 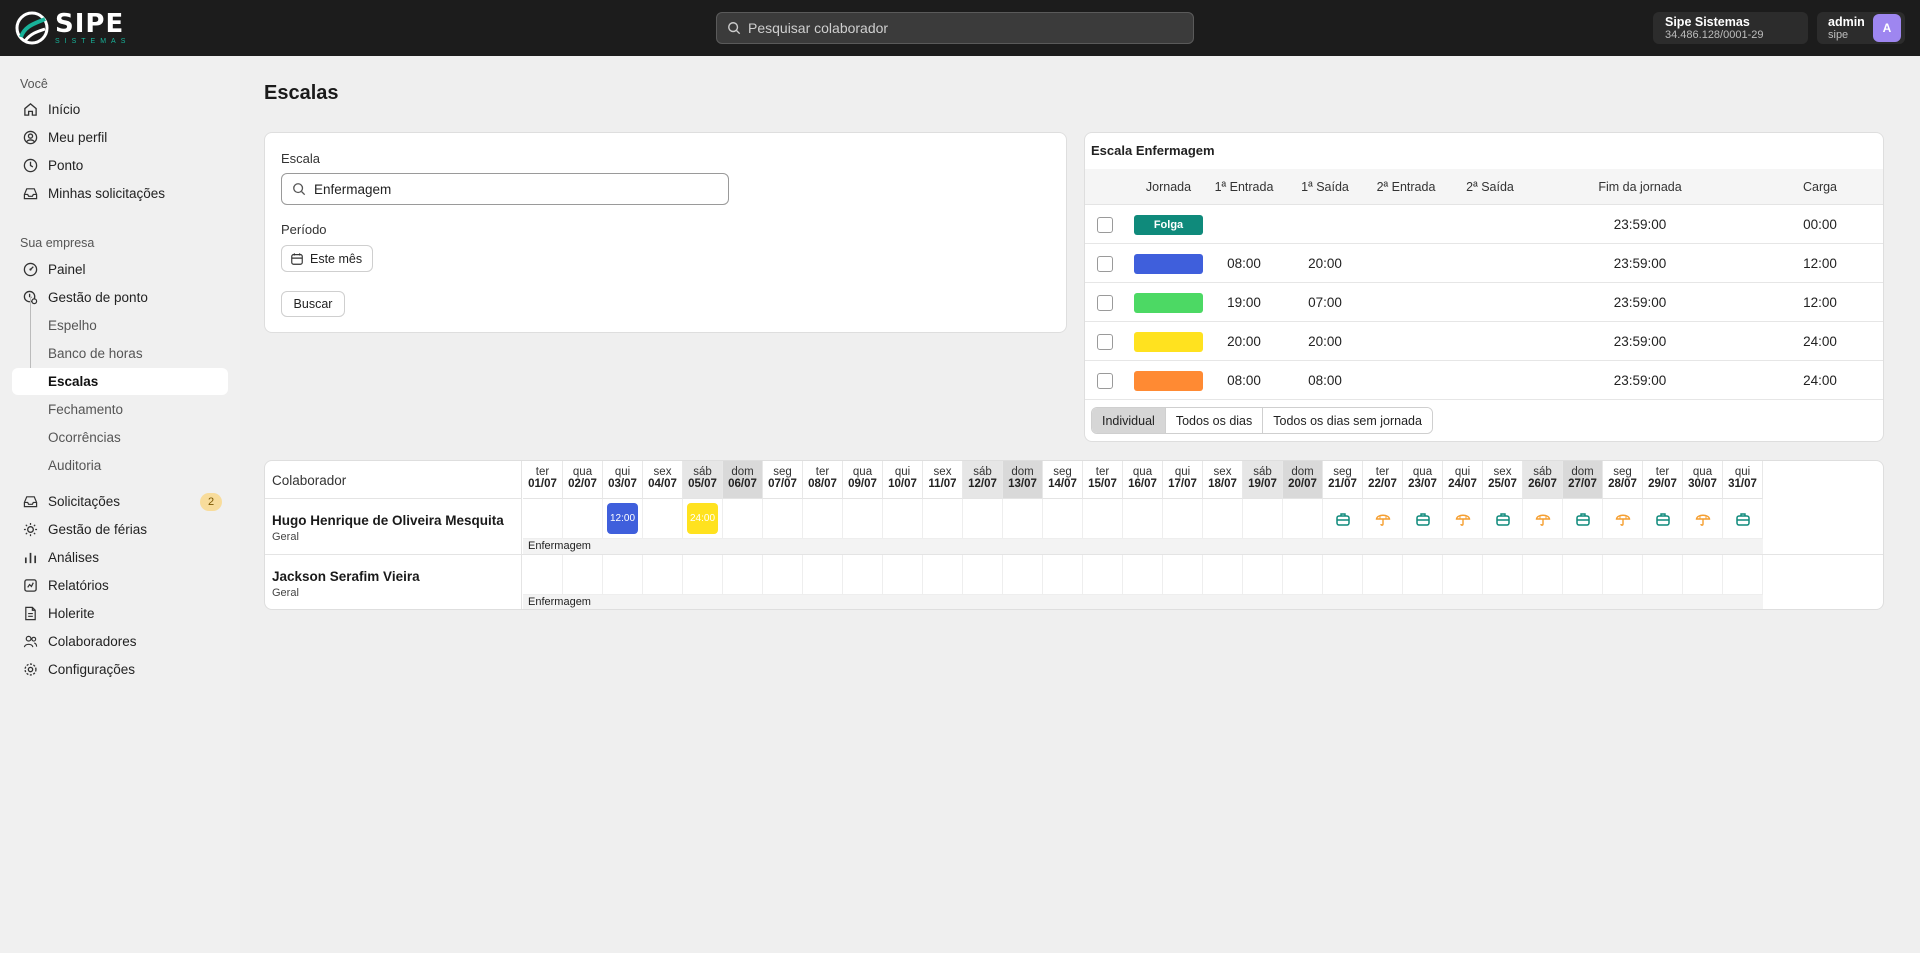 What do you see at coordinates (120, 325) in the screenshot?
I see `sidebar-item-espelho: Espelho` at bounding box center [120, 325].